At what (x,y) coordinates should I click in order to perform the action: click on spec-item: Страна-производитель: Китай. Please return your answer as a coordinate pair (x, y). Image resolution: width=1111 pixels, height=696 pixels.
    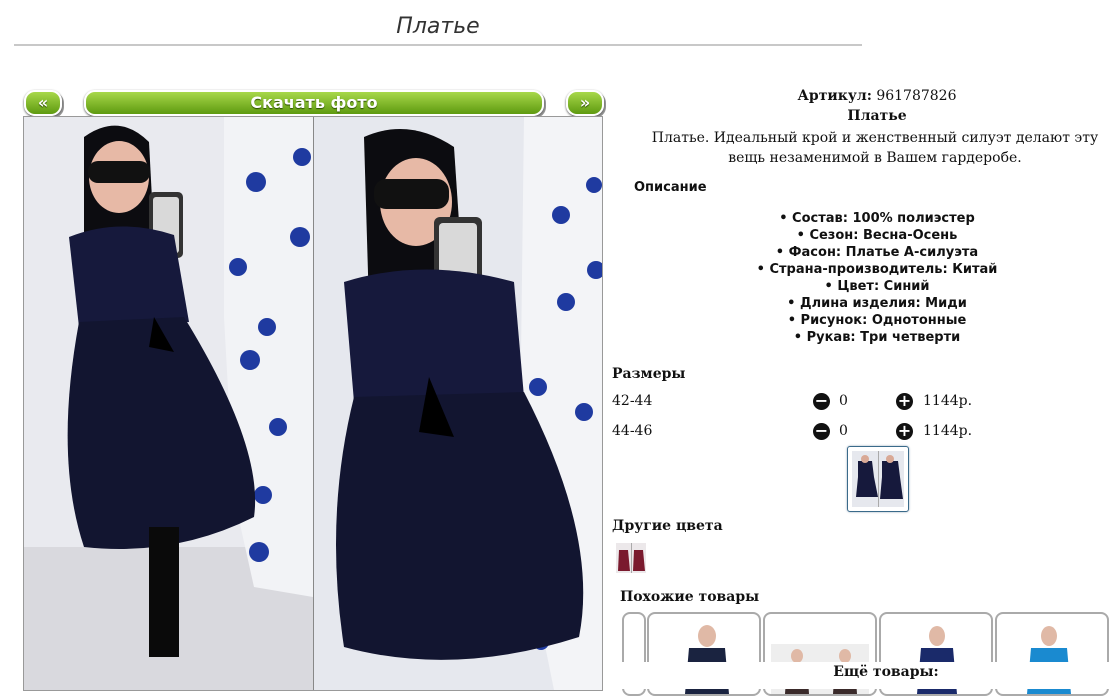
    Looking at the image, I should click on (861, 269).